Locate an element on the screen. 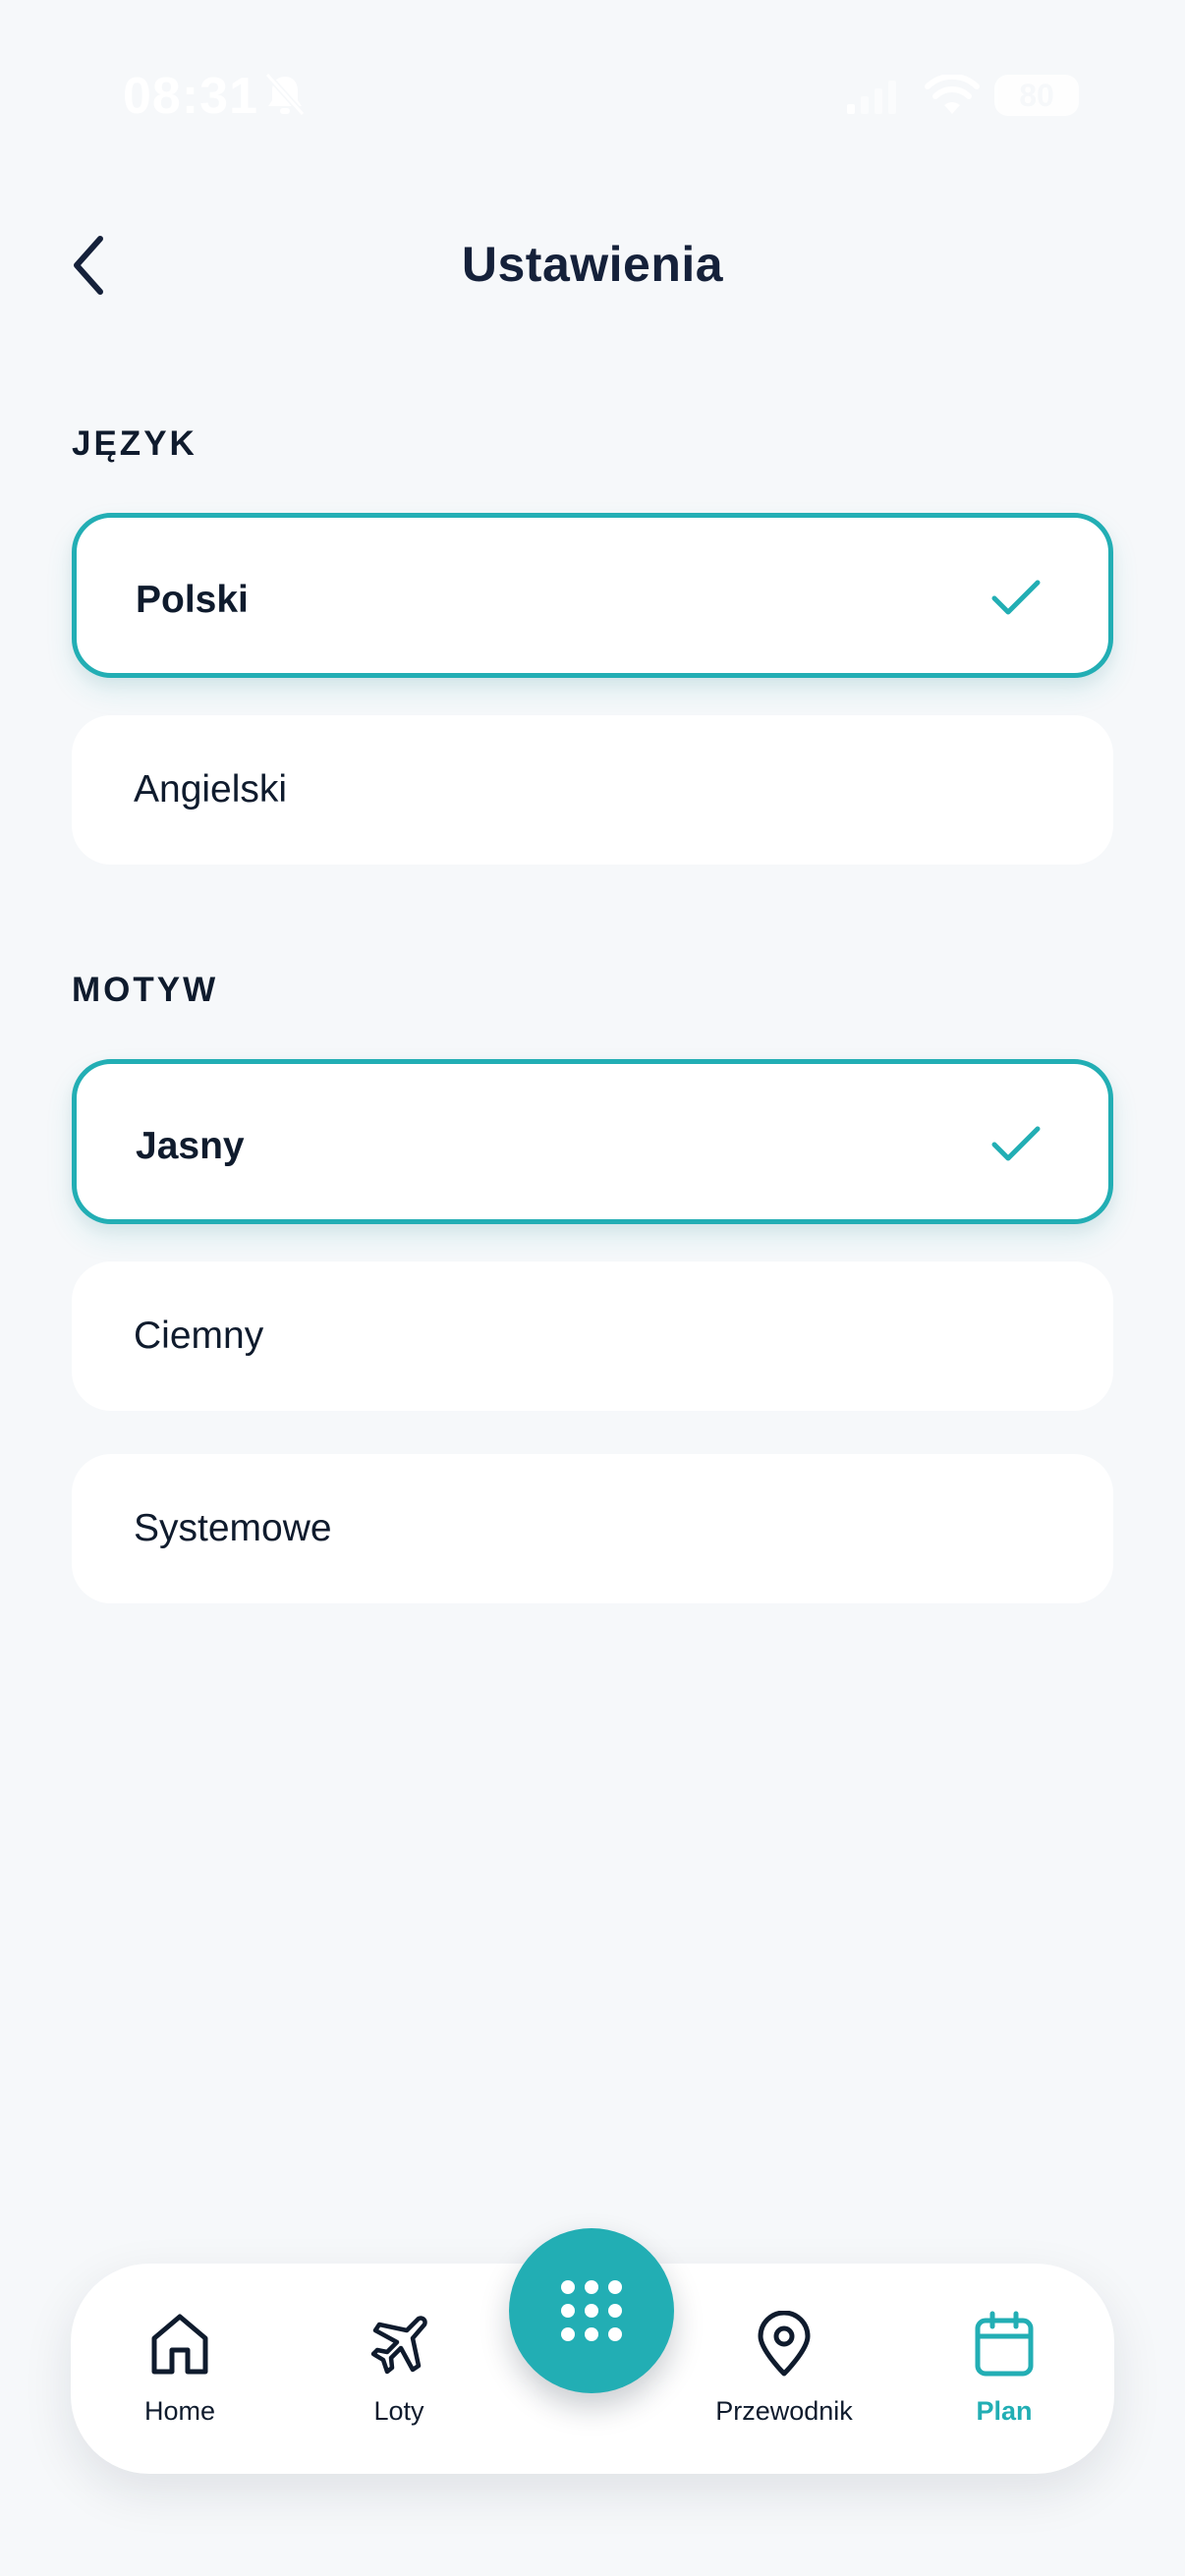 The width and height of the screenshot is (1185, 2576). option-language-angielski: Angielski is located at coordinates (592, 790).